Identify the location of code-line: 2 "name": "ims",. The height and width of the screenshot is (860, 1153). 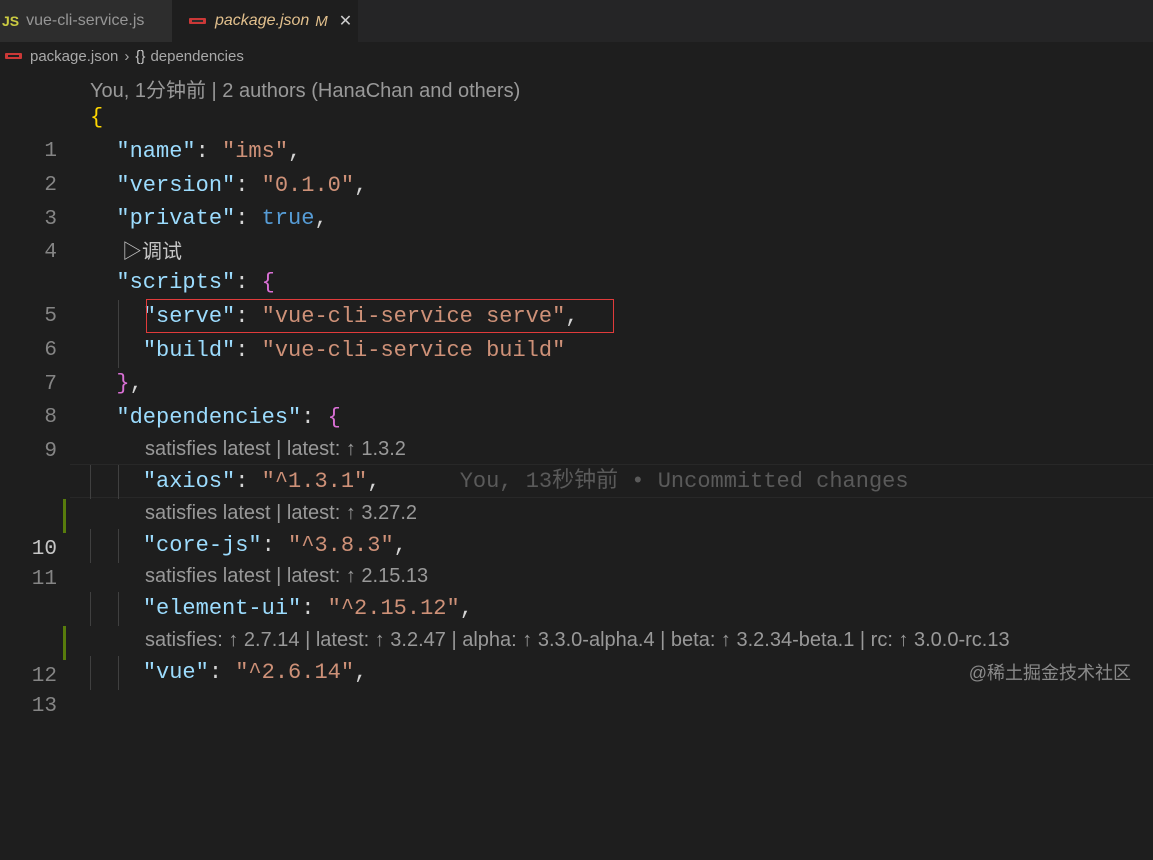
(576, 166).